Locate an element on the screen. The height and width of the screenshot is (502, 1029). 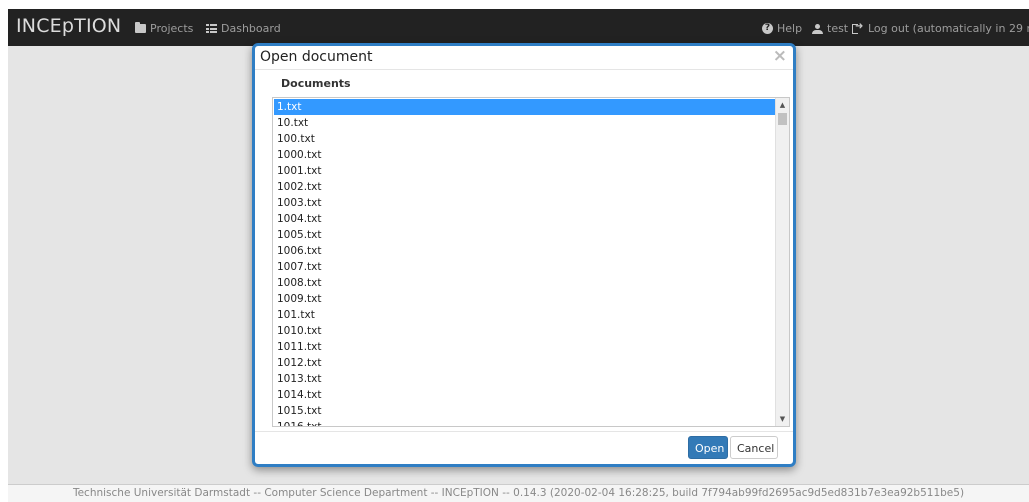
scrollbar-thumb is located at coordinates (782, 119).